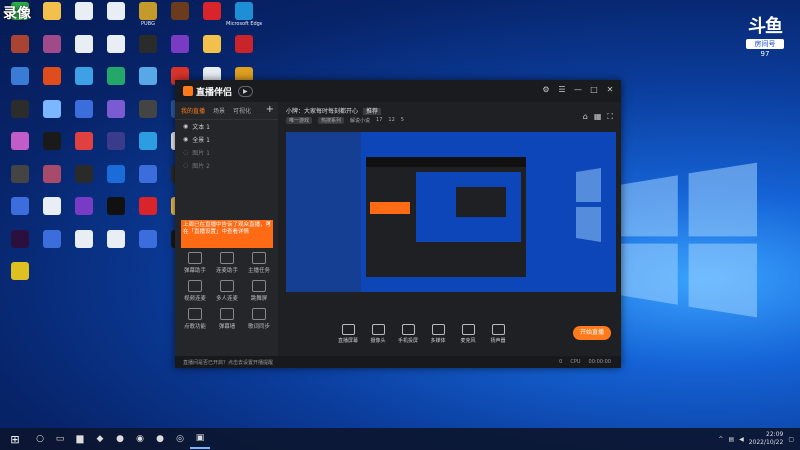  Describe the element at coordinates (592, 333) in the screenshot. I see `start-live-button: 开始直播` at that location.